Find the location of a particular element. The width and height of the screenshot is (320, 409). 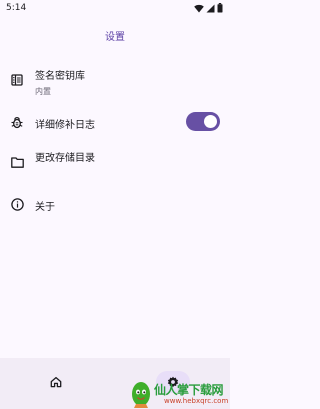

verbose-log-toggle is located at coordinates (203, 121).